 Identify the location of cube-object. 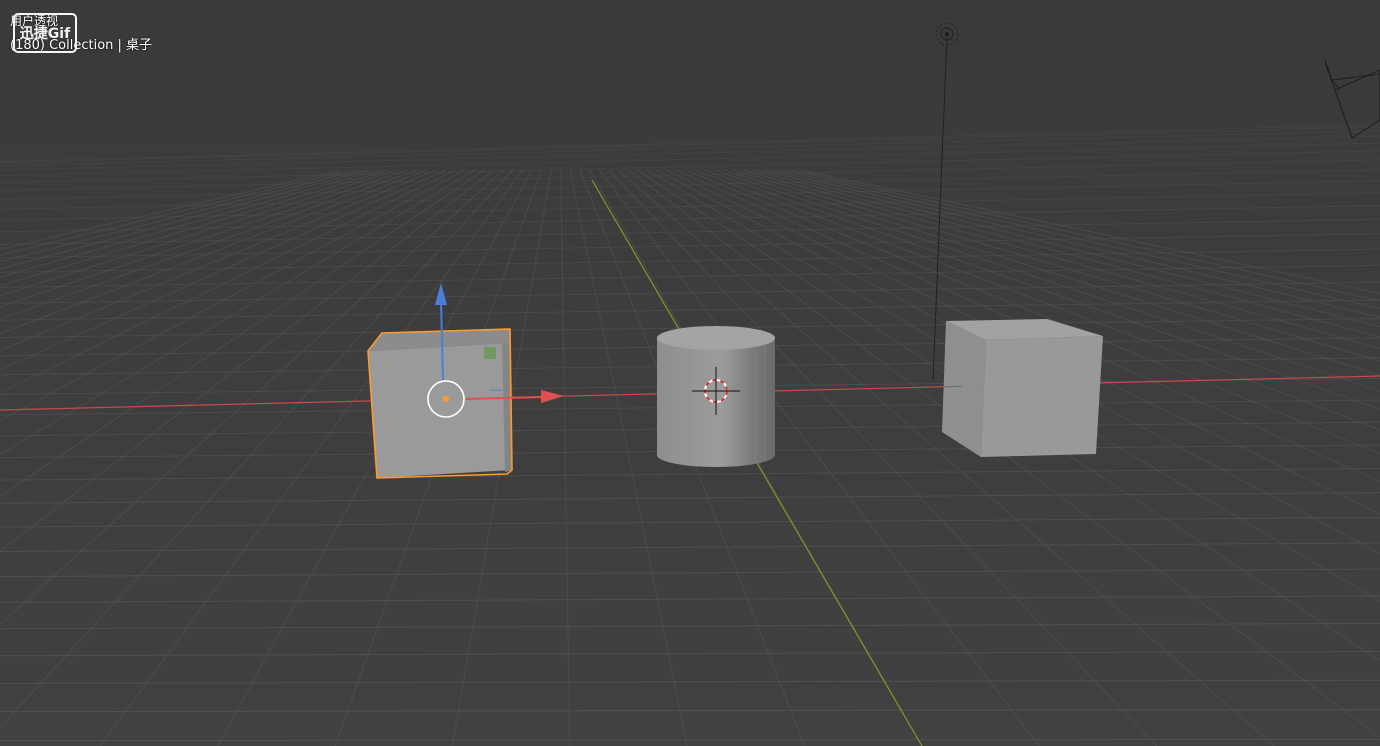
(1022, 388).